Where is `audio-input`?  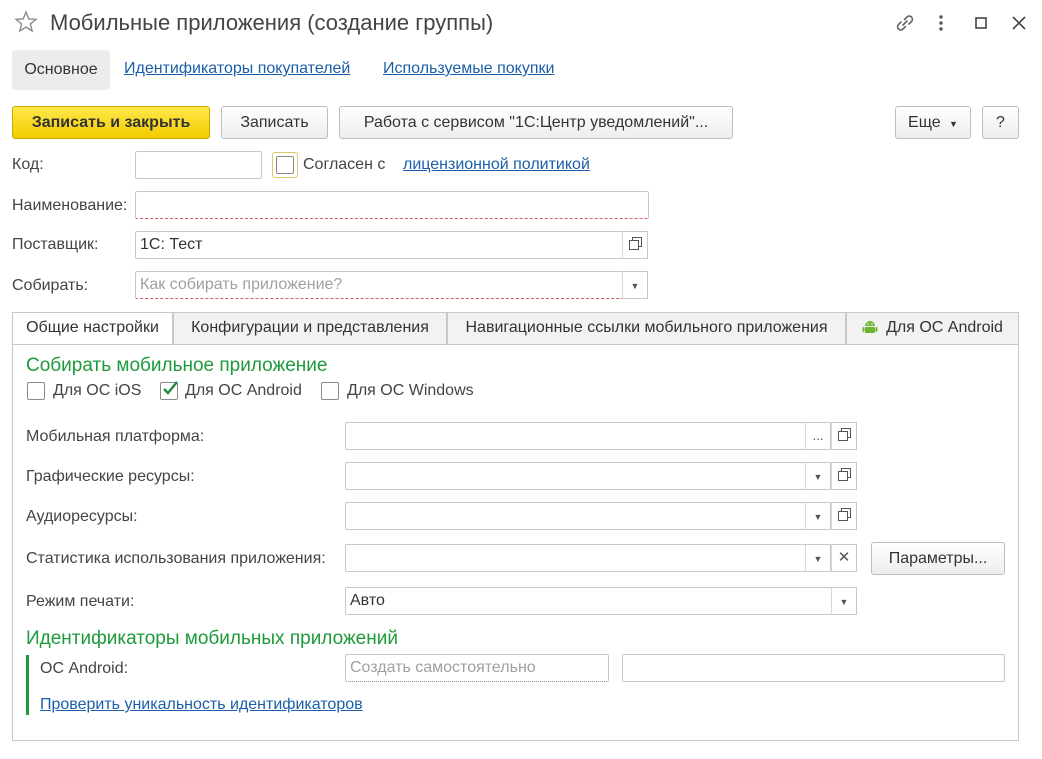
audio-input is located at coordinates (575, 516).